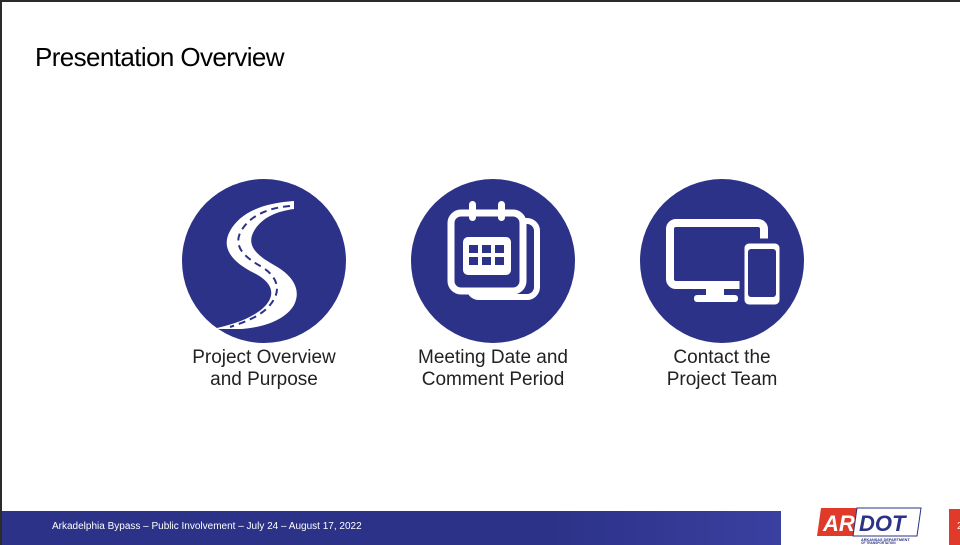  I want to click on item-label-project: Project Overview and Purpose, so click(264, 369).